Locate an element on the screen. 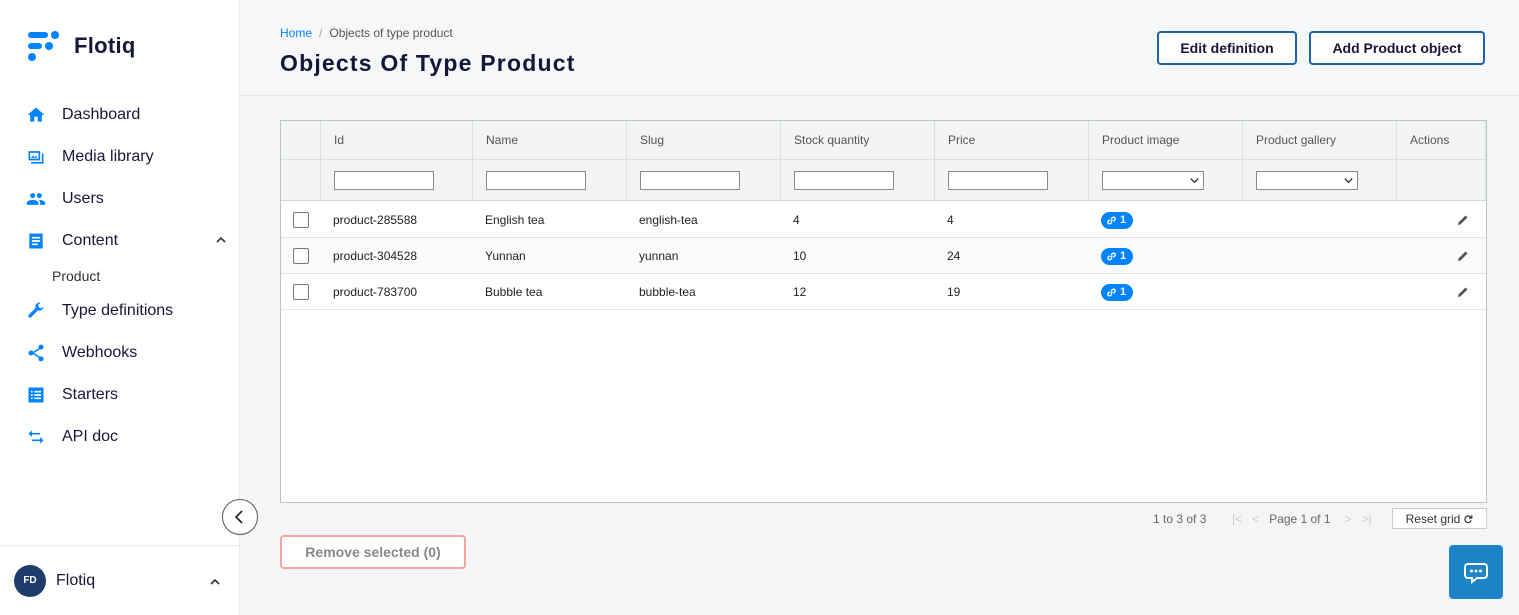  table-row: product-304528 Yunnan yunnan 10 24 1 is located at coordinates (883, 256).